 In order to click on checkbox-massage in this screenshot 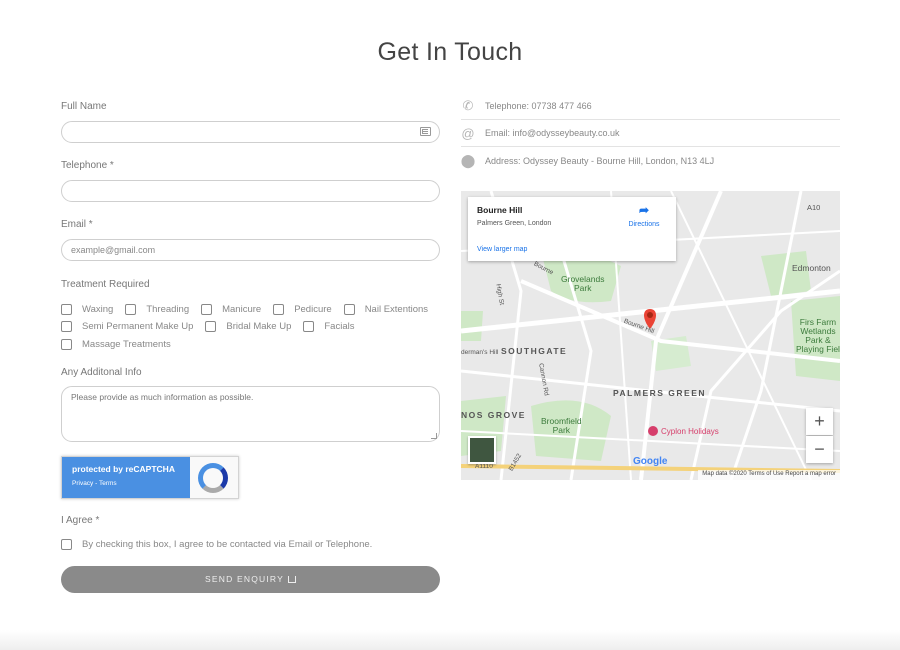, I will do `click(66, 344)`.